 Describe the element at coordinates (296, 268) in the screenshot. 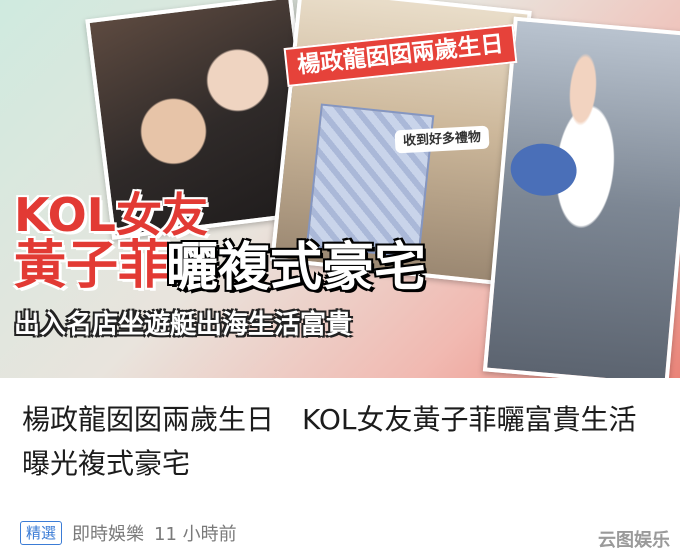

I see `hero-headline-line2-white: 曬複式豪宅` at that location.